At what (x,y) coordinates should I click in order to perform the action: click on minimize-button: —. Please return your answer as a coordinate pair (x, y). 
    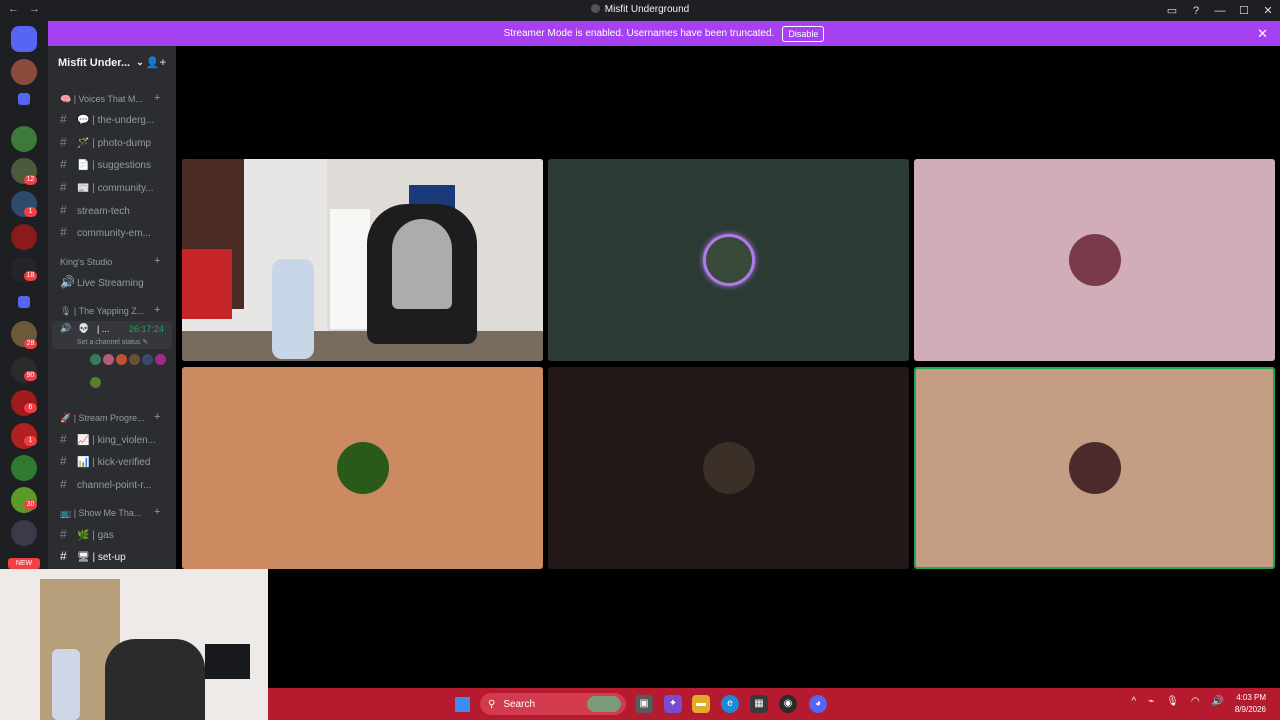
    Looking at the image, I should click on (1220, 11).